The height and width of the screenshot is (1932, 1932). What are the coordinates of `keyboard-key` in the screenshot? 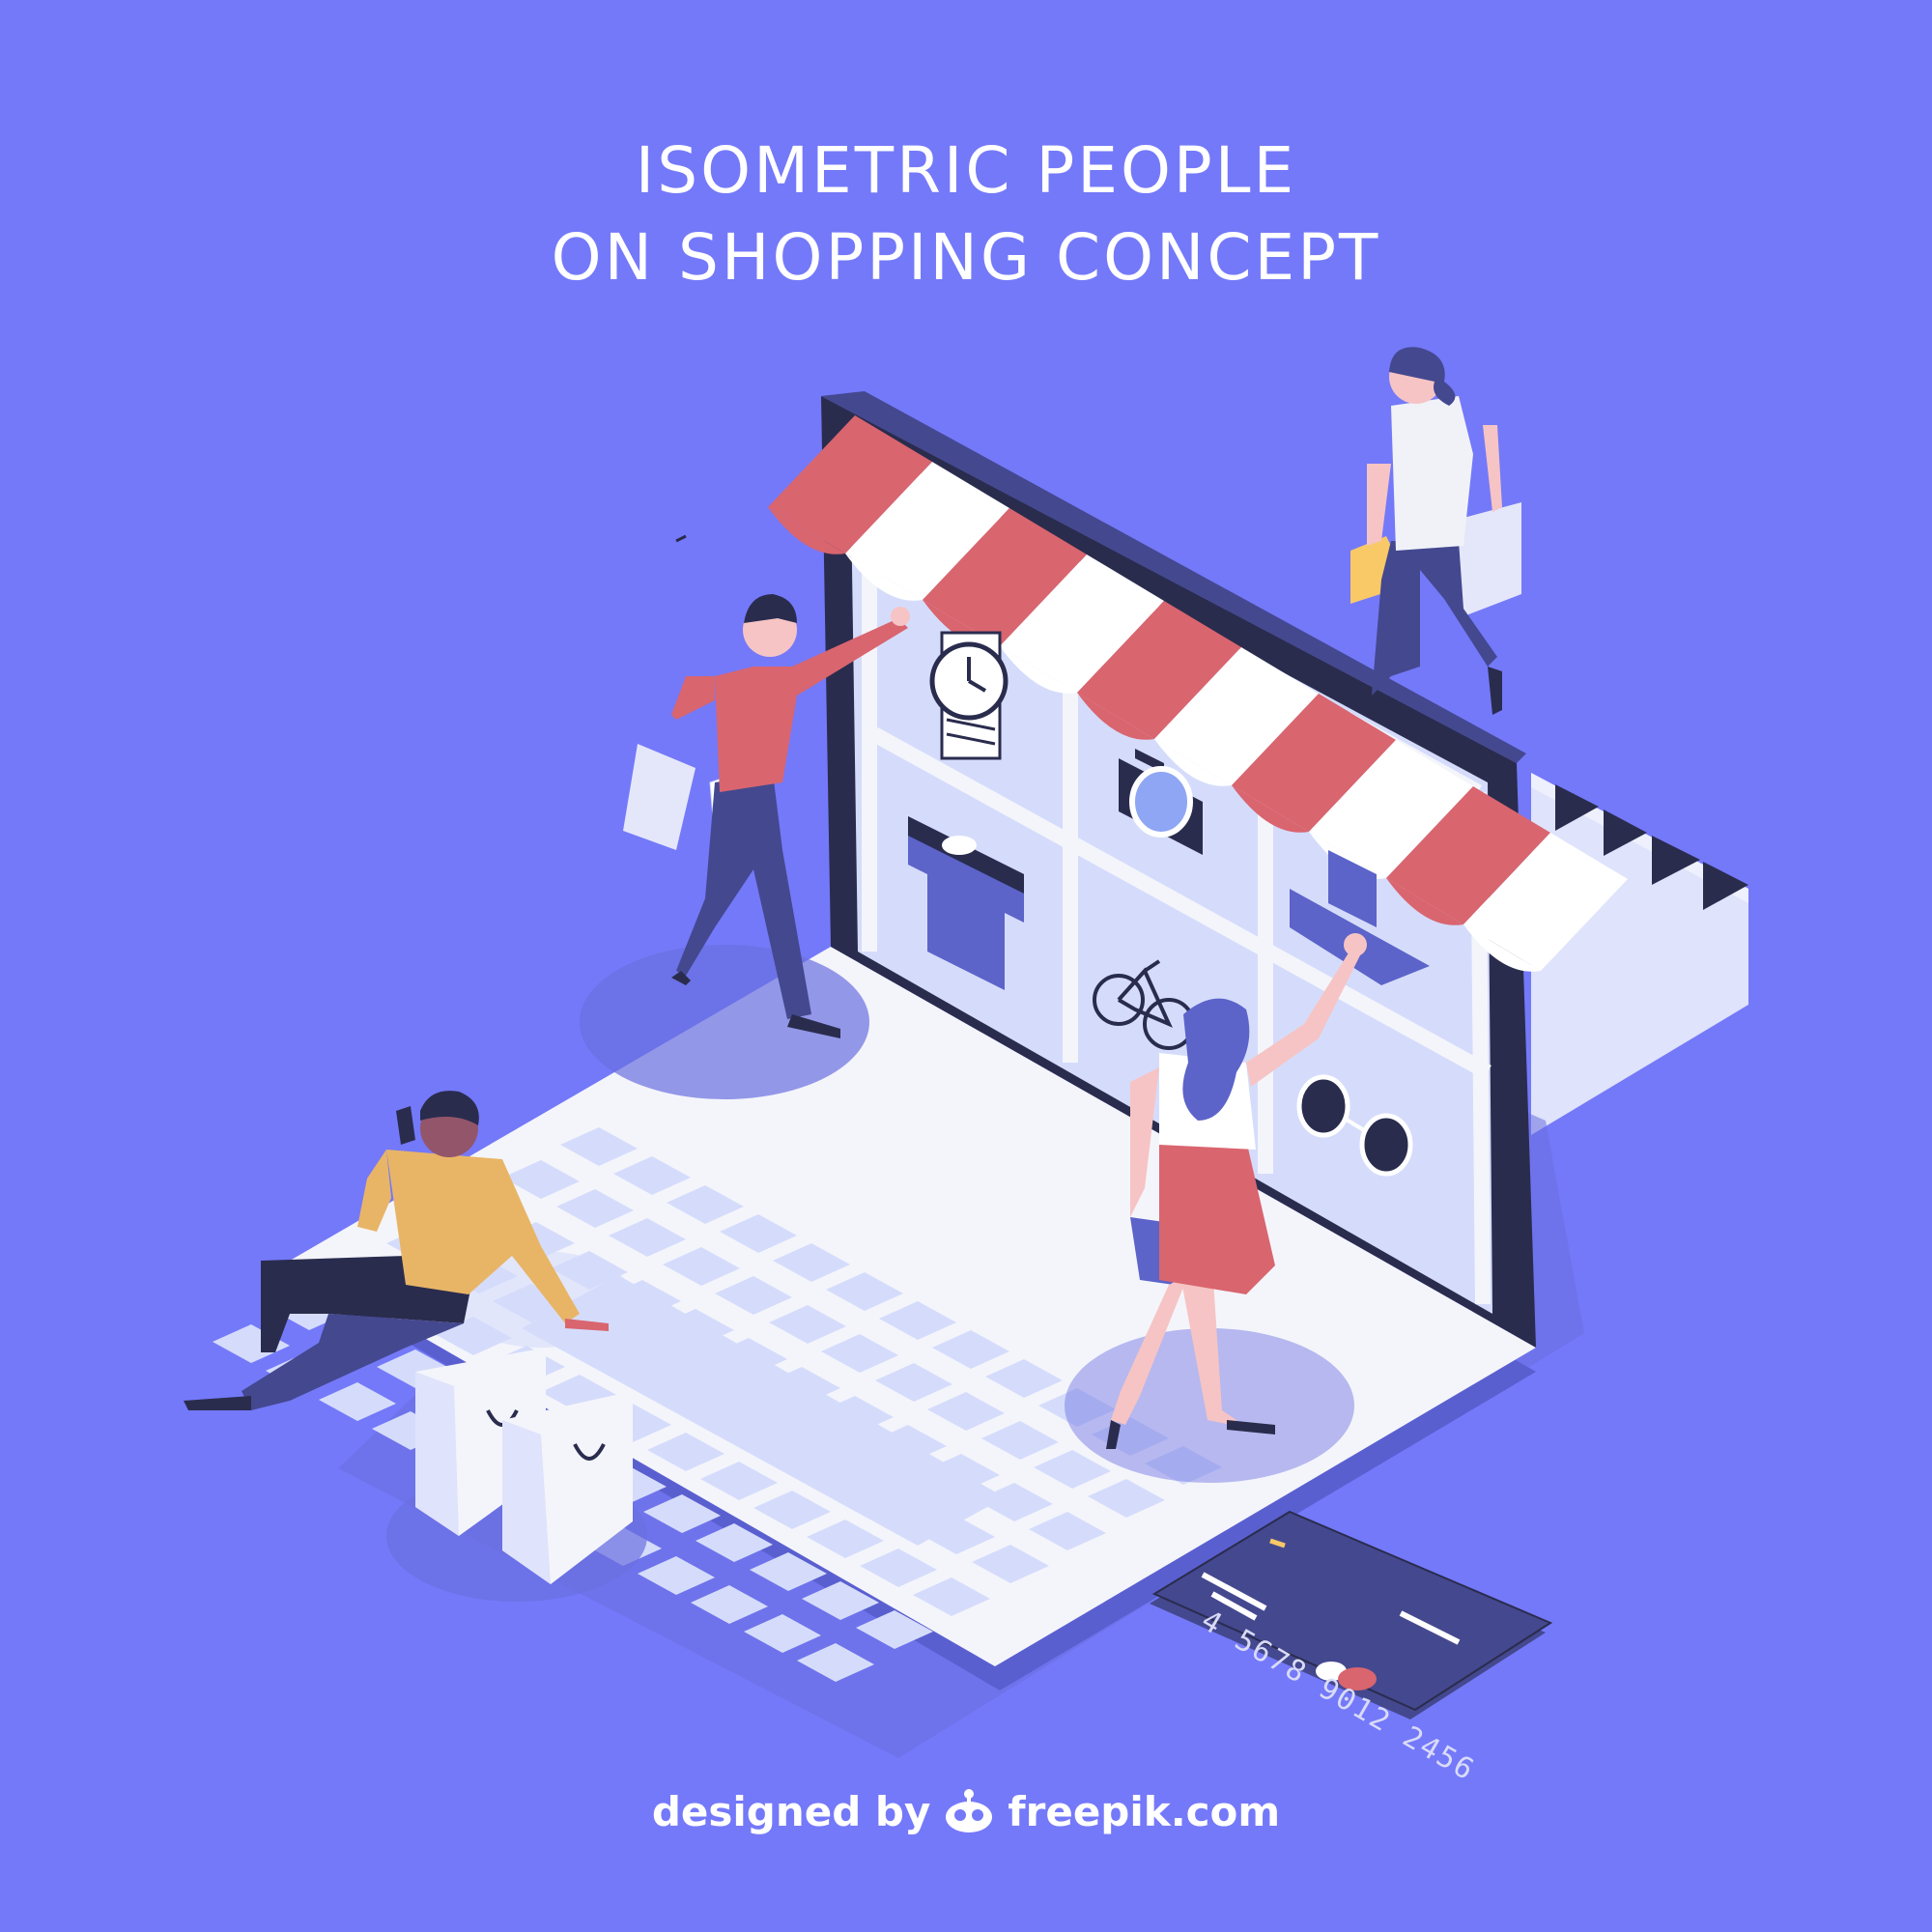 It's located at (357, 1401).